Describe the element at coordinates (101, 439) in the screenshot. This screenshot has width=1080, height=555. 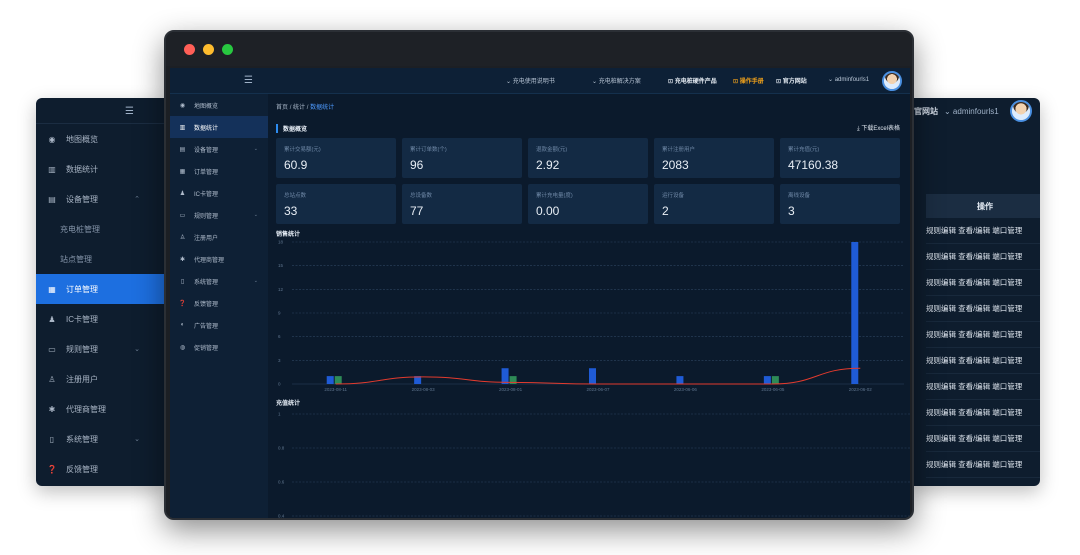
I see `background-nav-item: ▯ 系统管理 ⌄` at that location.